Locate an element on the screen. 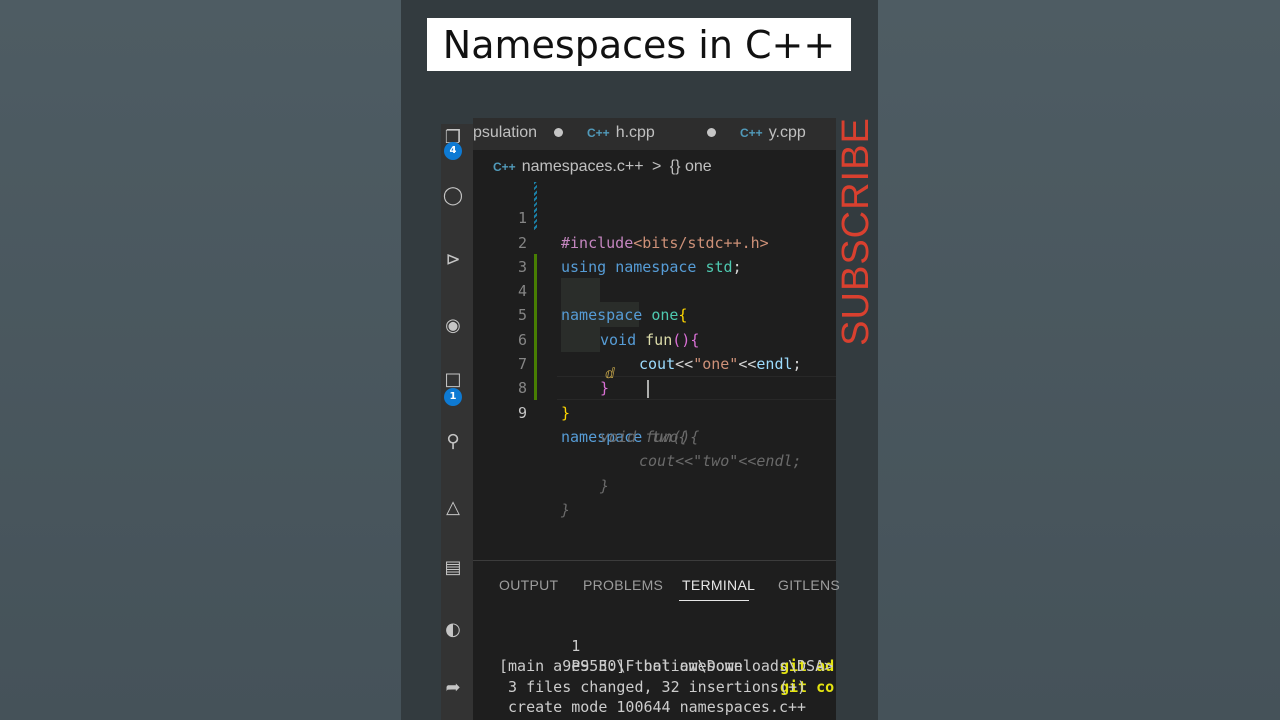  code-line: 6 cout<<"one"<<endl; is located at coordinates (654, 338).